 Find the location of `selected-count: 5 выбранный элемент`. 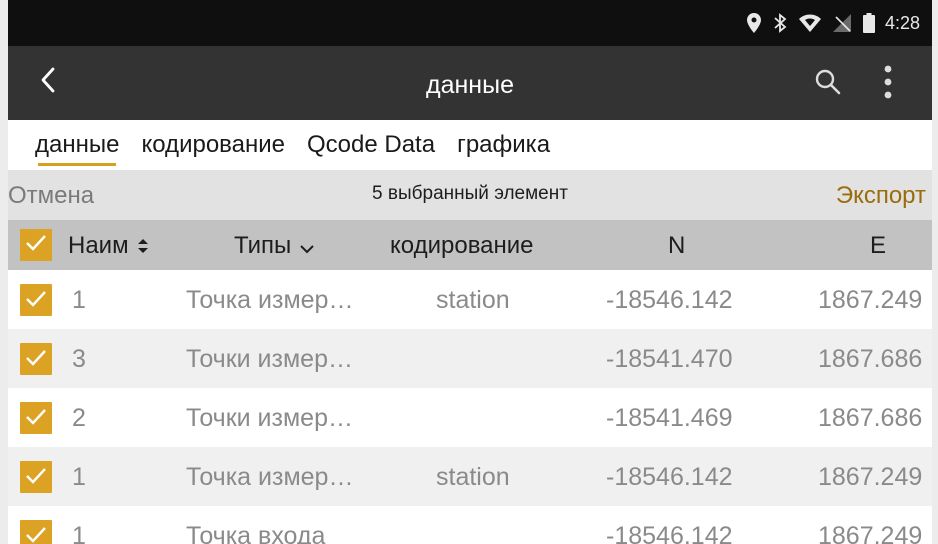

selected-count: 5 выбранный элемент is located at coordinates (470, 193).